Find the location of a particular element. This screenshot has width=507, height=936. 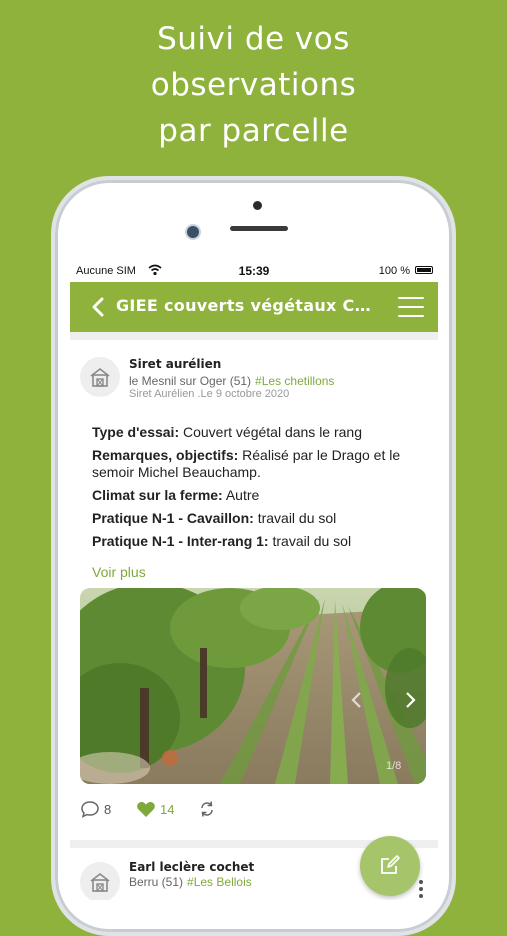

post-location: Berru (51) #Les Bellois is located at coordinates (190, 882).